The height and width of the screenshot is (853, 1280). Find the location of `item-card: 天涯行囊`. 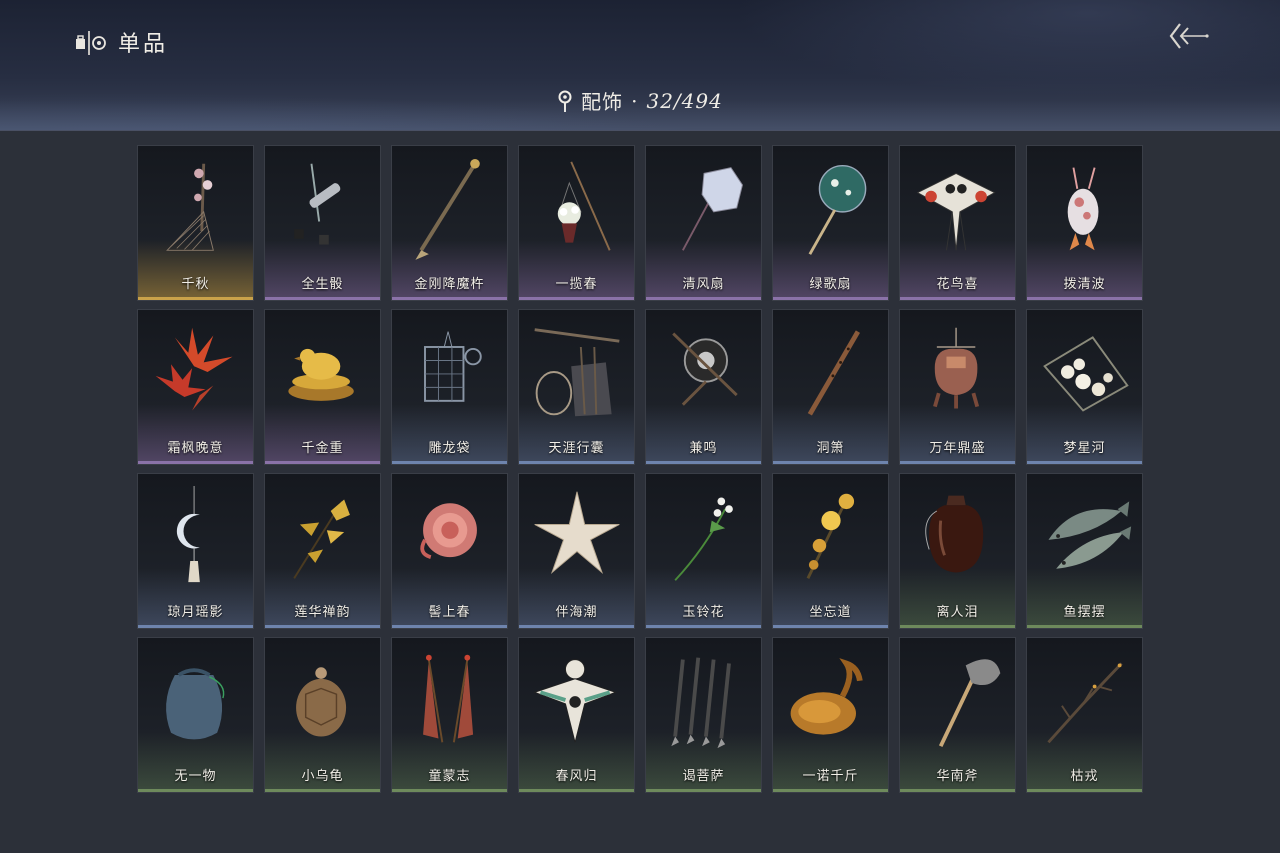

item-card: 天涯行囊 is located at coordinates (576, 387).